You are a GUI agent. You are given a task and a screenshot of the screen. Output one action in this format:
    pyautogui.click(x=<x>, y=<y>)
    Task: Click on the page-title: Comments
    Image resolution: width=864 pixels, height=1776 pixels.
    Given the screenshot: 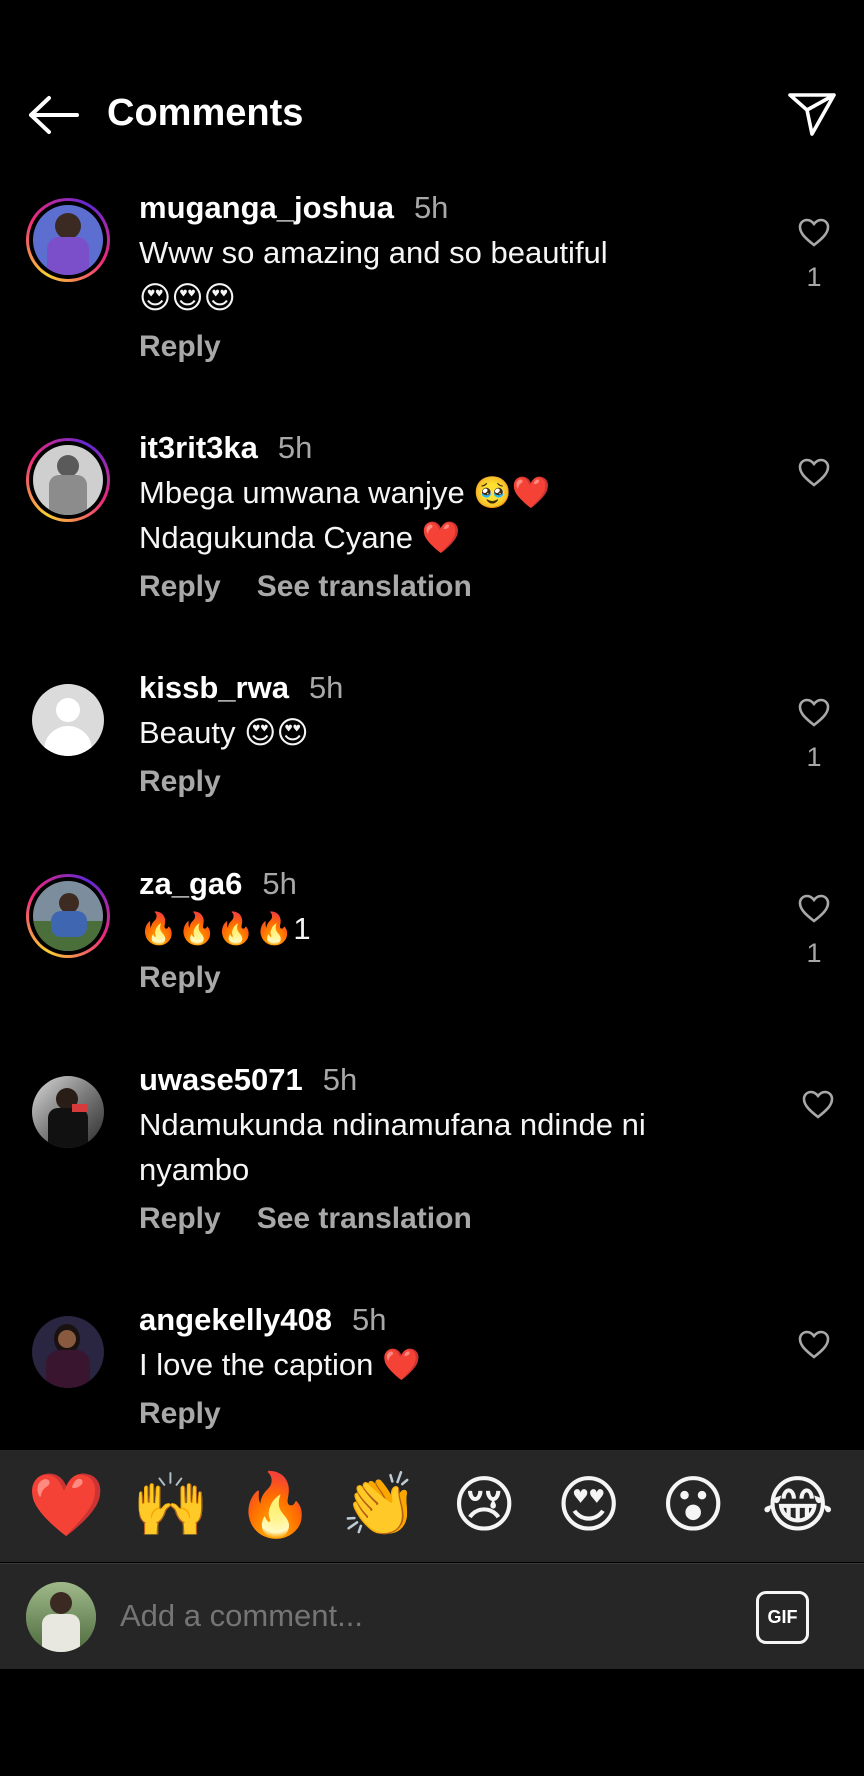 What is the action you would take?
    pyautogui.click(x=205, y=113)
    